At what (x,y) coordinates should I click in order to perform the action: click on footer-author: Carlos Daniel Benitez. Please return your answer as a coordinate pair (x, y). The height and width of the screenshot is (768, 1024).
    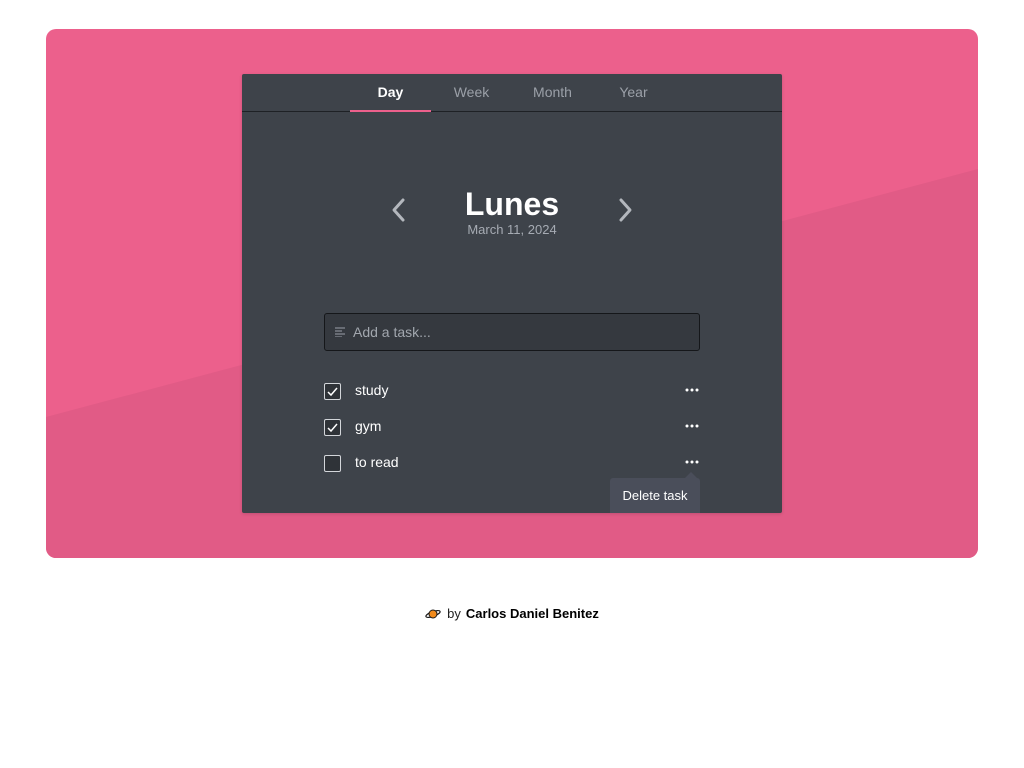
    Looking at the image, I should click on (532, 613).